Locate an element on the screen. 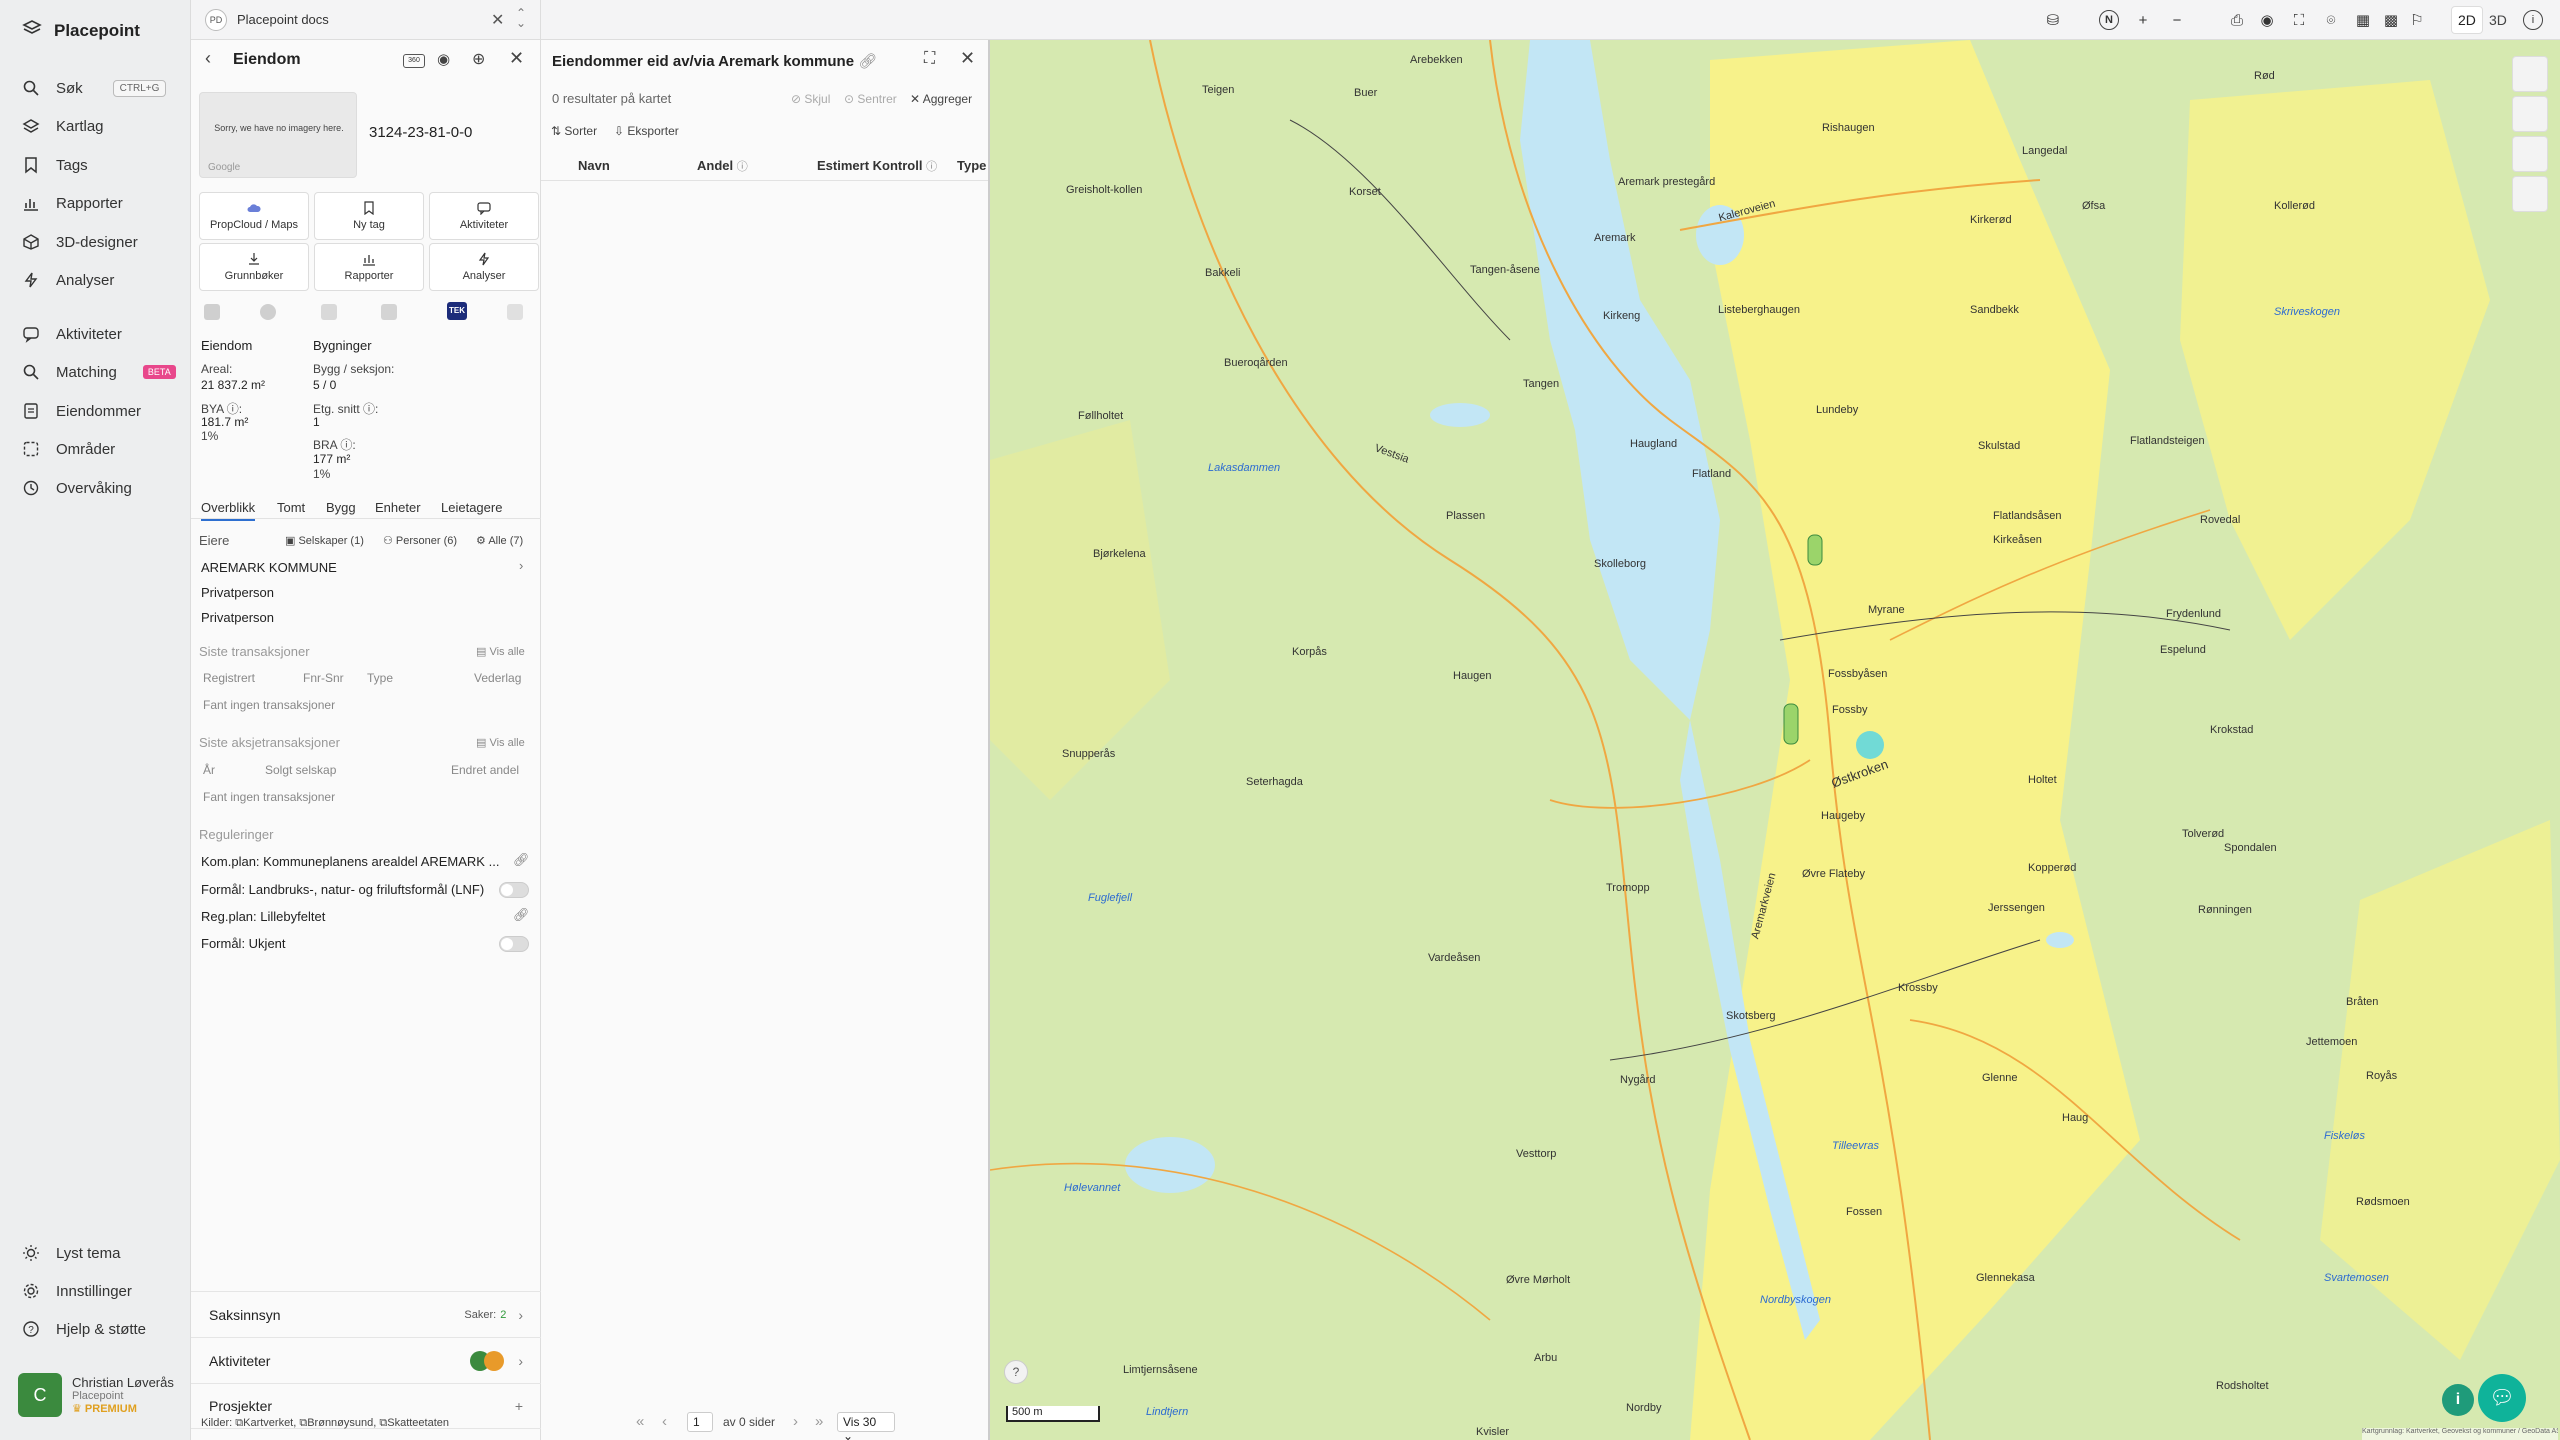  globe-icon is located at coordinates (268, 312).